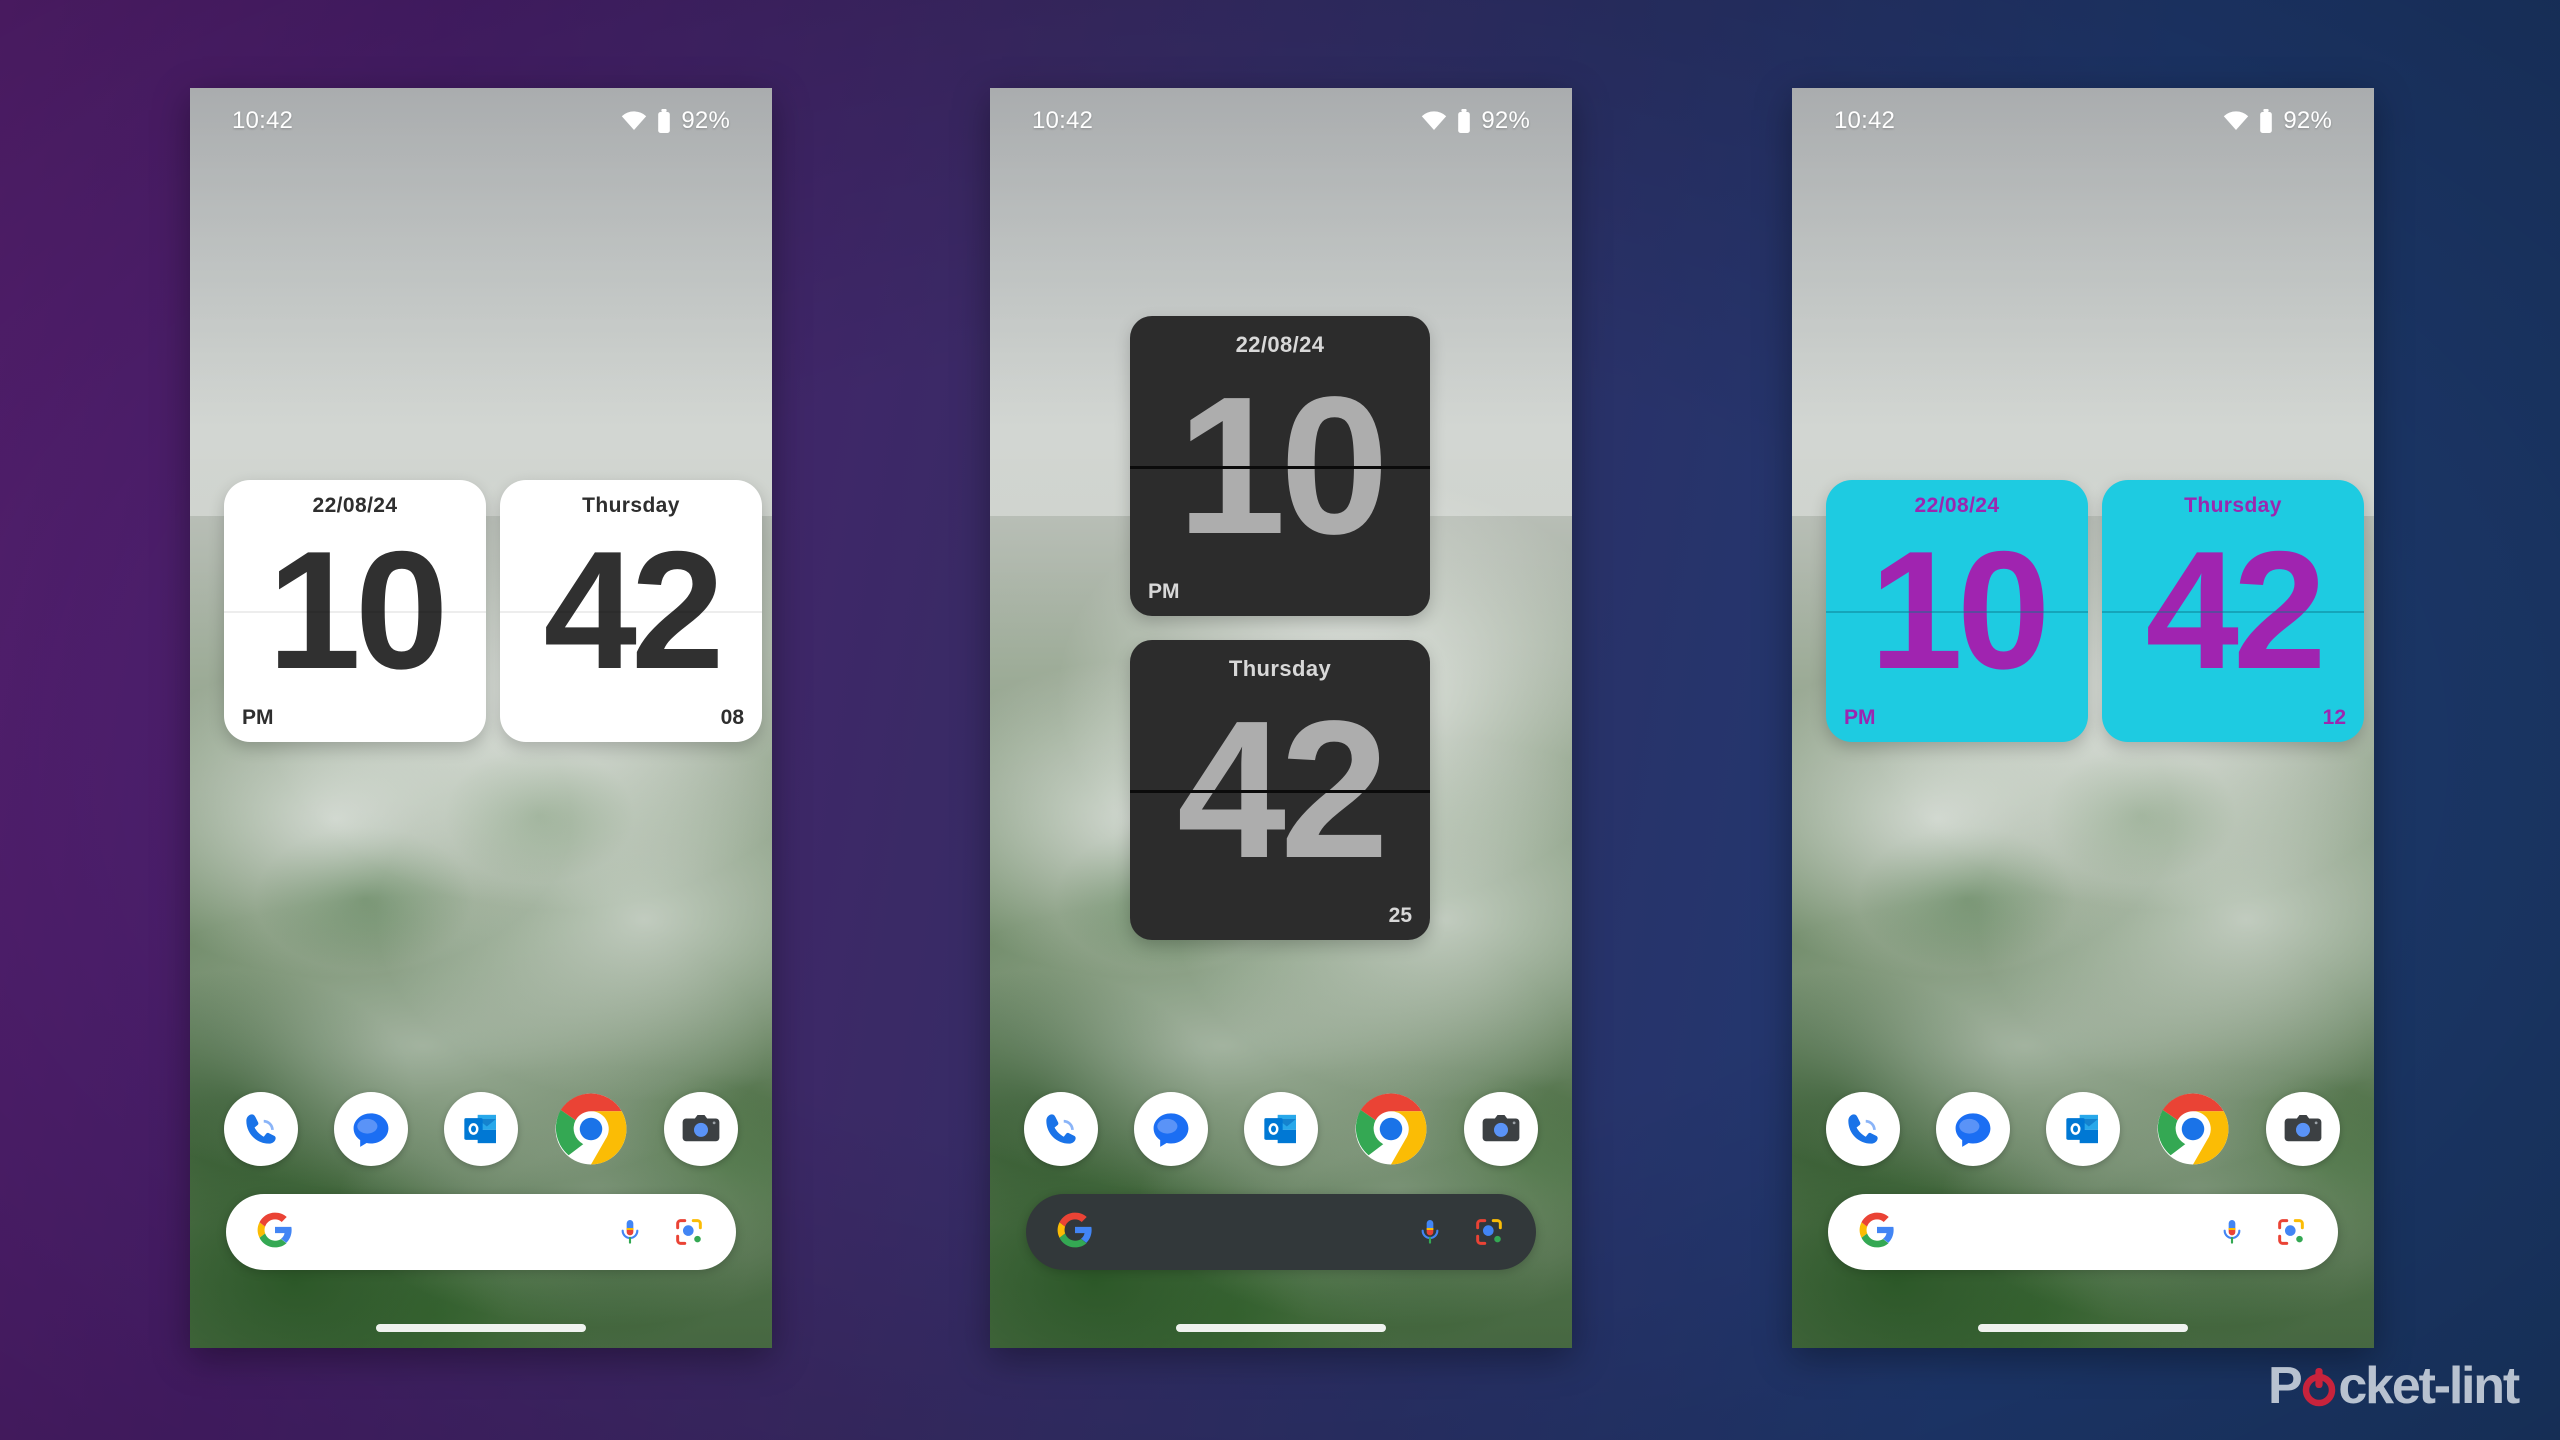  Describe the element at coordinates (493, 611) in the screenshot. I see `flip-clock-widget-light: 22/08/24 10 PM Thursday 42 08` at that location.